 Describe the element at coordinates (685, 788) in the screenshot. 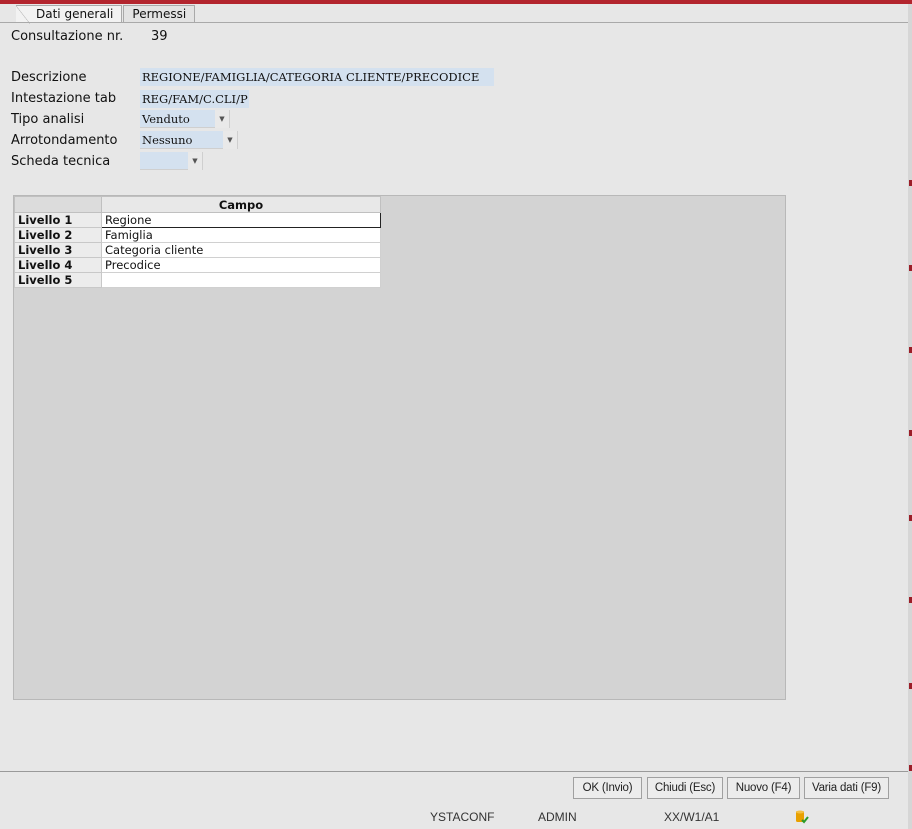

I see `chiudi-button: Chiudi (Esc)` at that location.